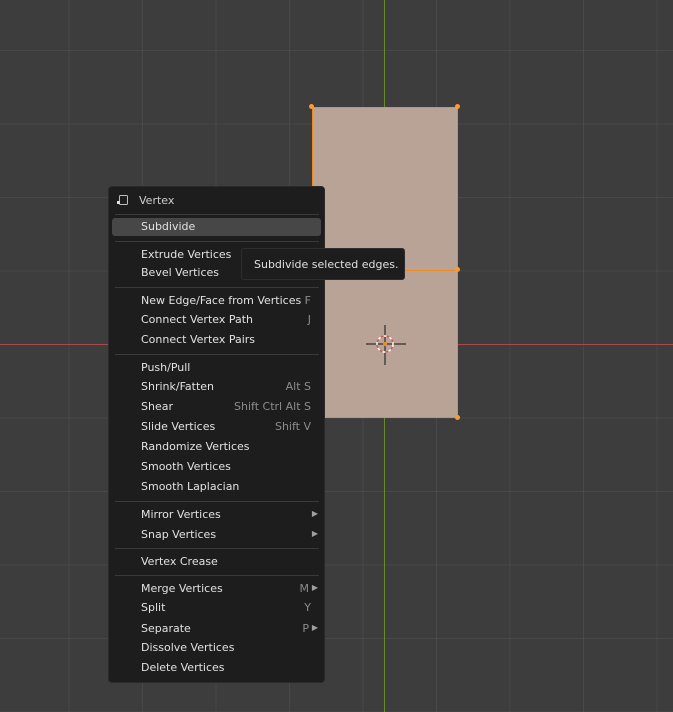 The height and width of the screenshot is (712, 673). What do you see at coordinates (178, 426) in the screenshot?
I see `menu-item-label: Slide Vertices` at bounding box center [178, 426].